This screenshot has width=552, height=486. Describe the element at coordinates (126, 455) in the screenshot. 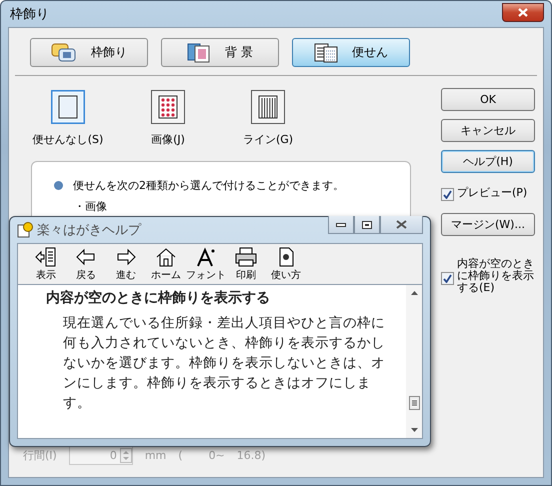

I see `spinner-arrows-icon` at that location.